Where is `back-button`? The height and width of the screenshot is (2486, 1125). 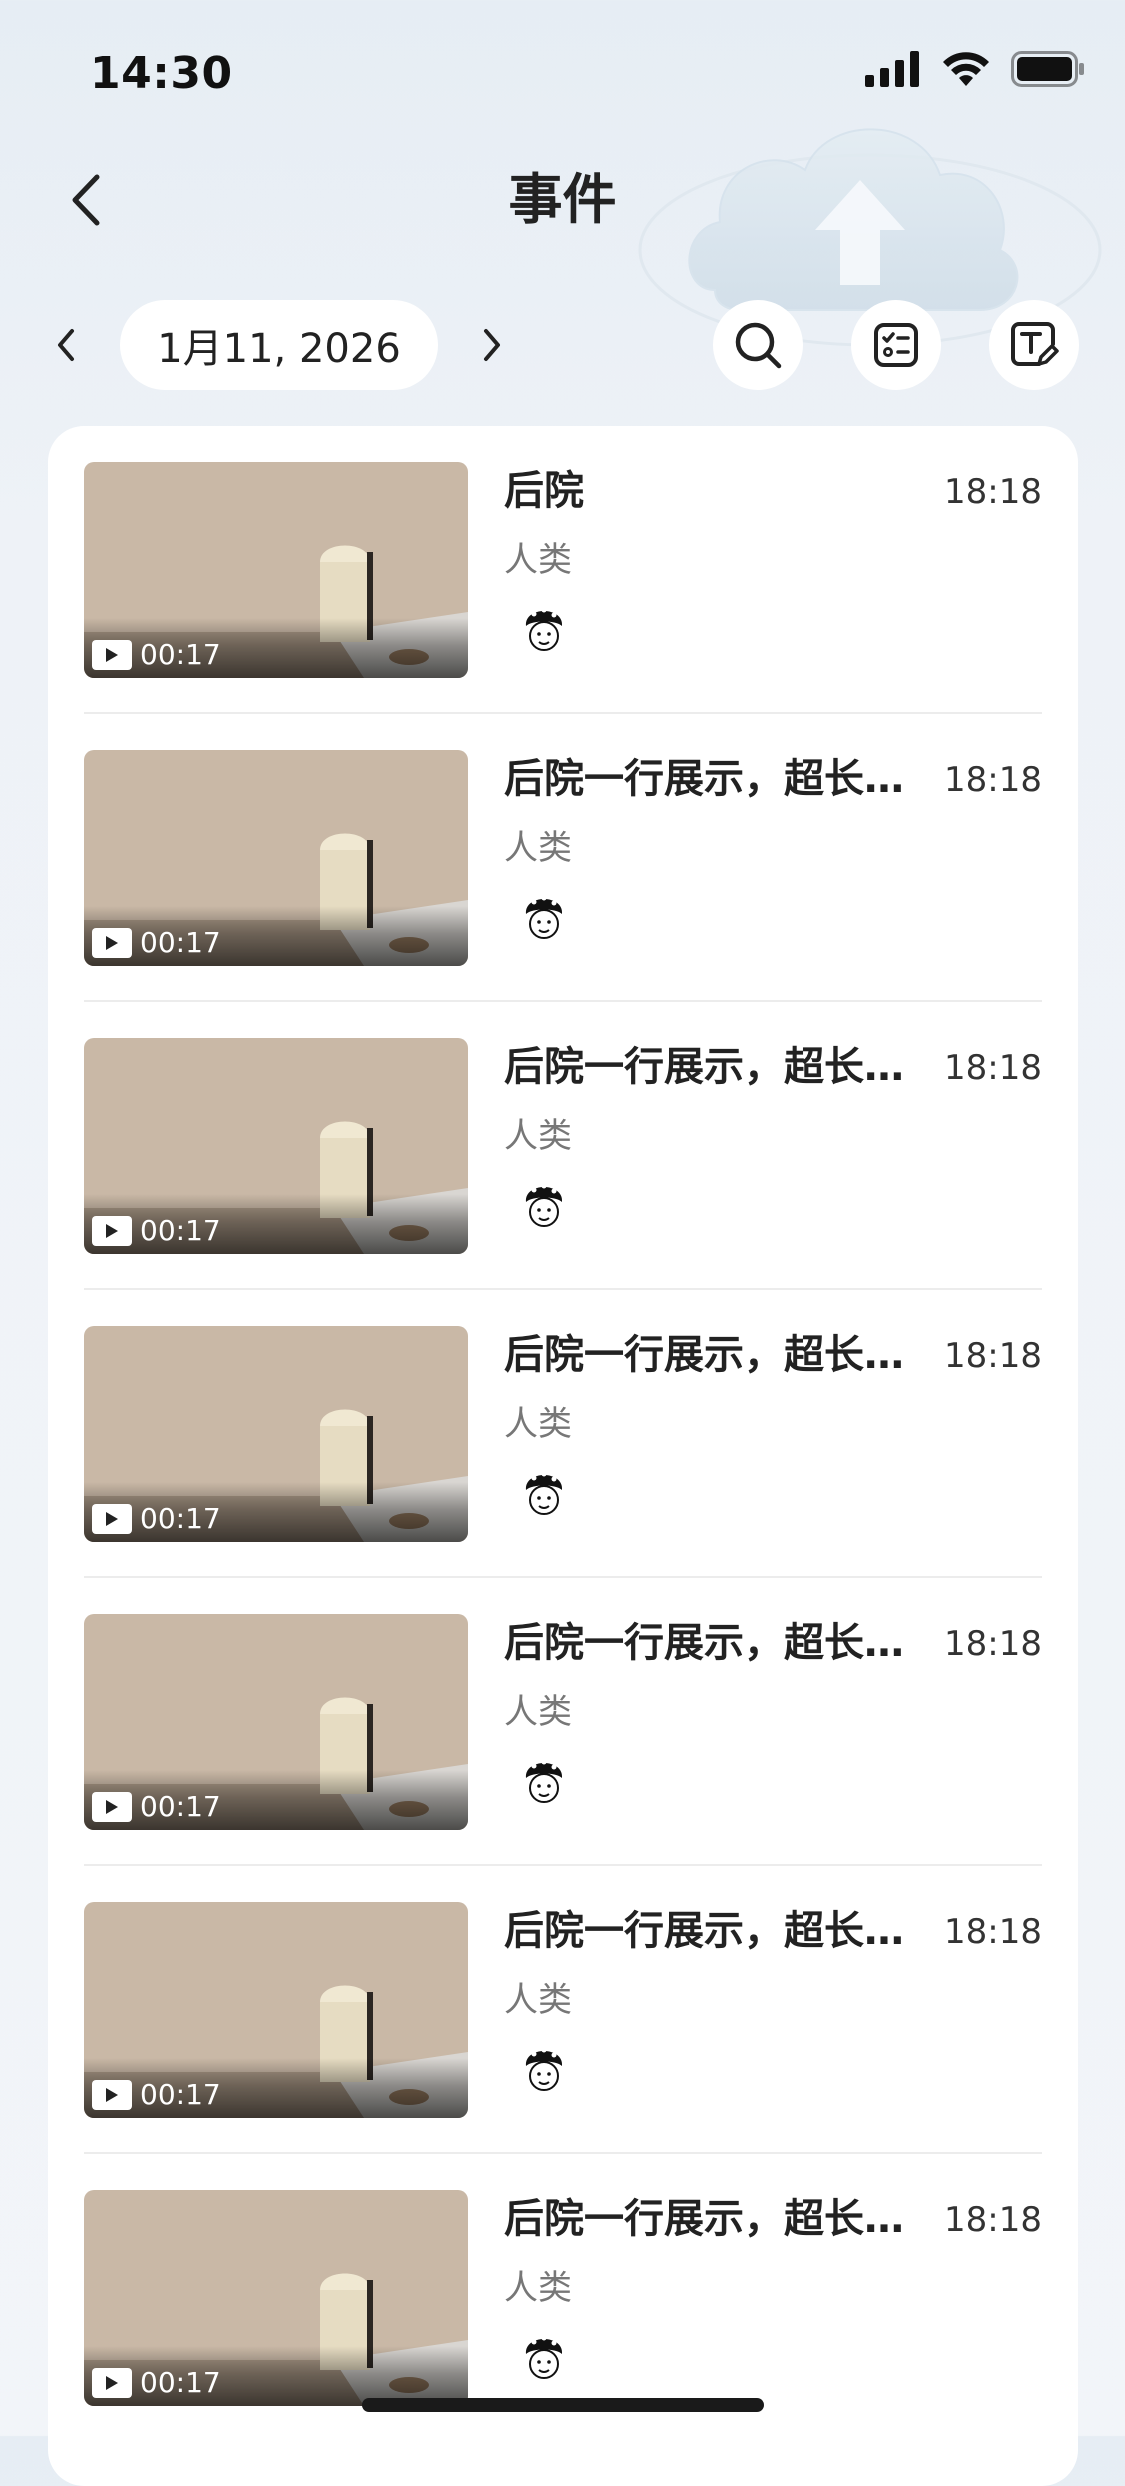 back-button is located at coordinates (86, 200).